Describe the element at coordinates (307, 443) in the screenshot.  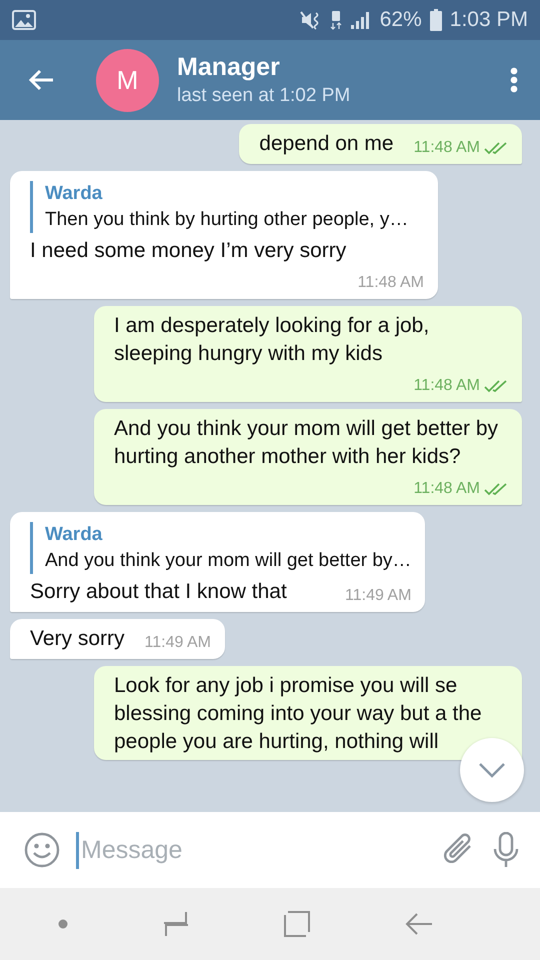
I see `message-text: And you think your mom will get better by hurting another mother with her kids?` at that location.